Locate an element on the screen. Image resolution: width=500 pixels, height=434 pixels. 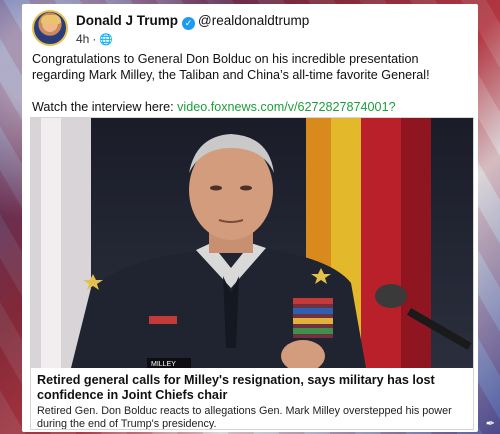
artist-signature-mark: ✒ is located at coordinates (489, 423).